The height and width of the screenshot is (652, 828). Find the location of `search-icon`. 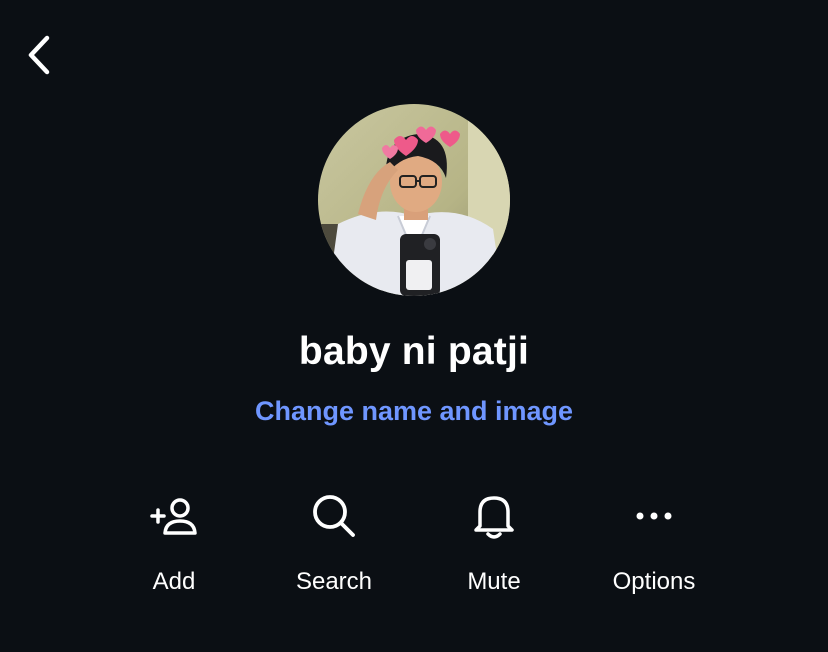

search-icon is located at coordinates (334, 516).